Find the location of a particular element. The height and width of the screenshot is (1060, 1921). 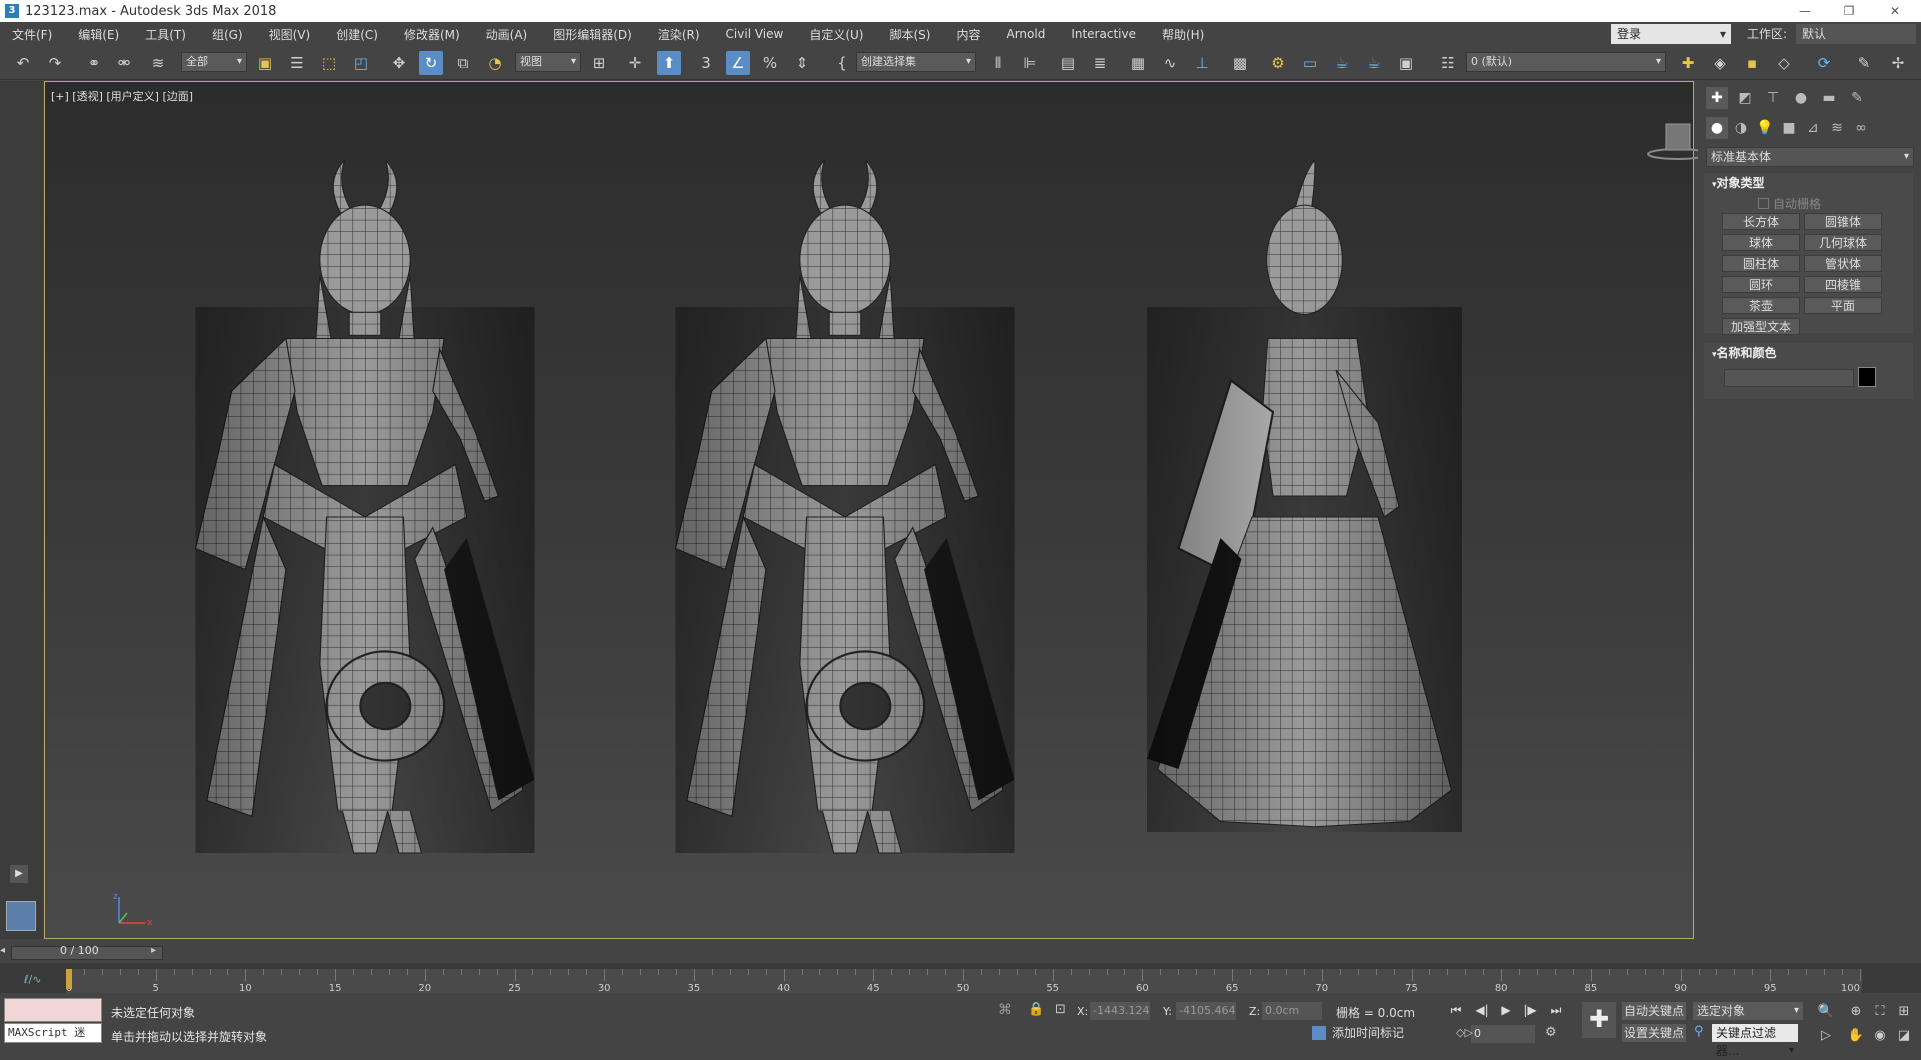

tube-button: 管状体 is located at coordinates (1843, 263).